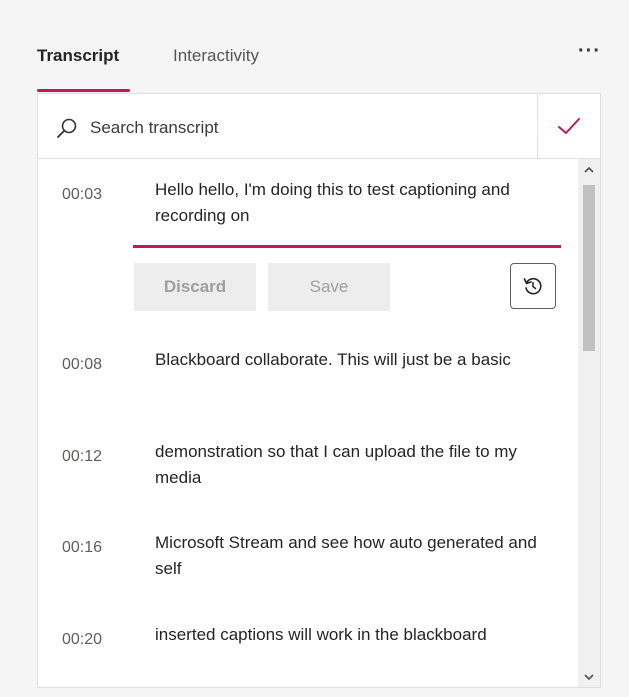 The image size is (629, 697). What do you see at coordinates (82, 640) in the screenshot?
I see `entry-timestamp: 00:20` at bounding box center [82, 640].